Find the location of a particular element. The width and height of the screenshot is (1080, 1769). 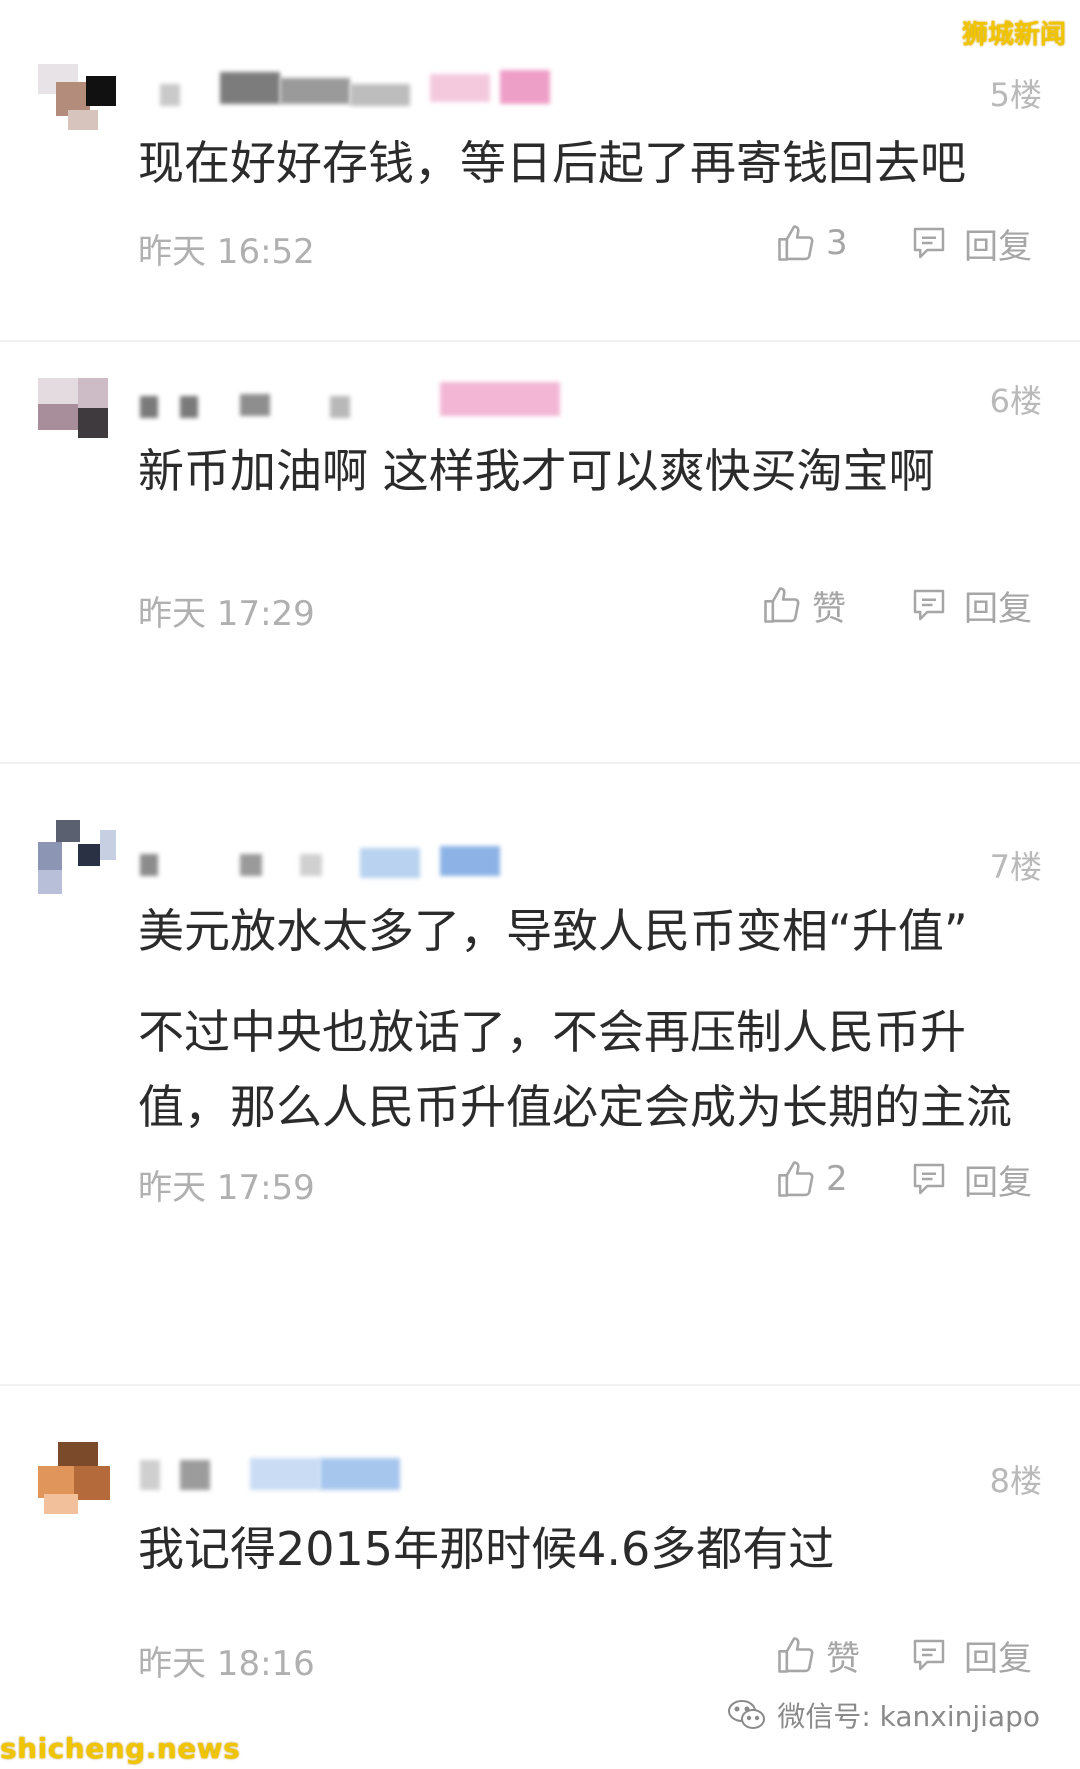

wechat-watermark: 微信号: kanxinjiapo is located at coordinates (883, 1715).